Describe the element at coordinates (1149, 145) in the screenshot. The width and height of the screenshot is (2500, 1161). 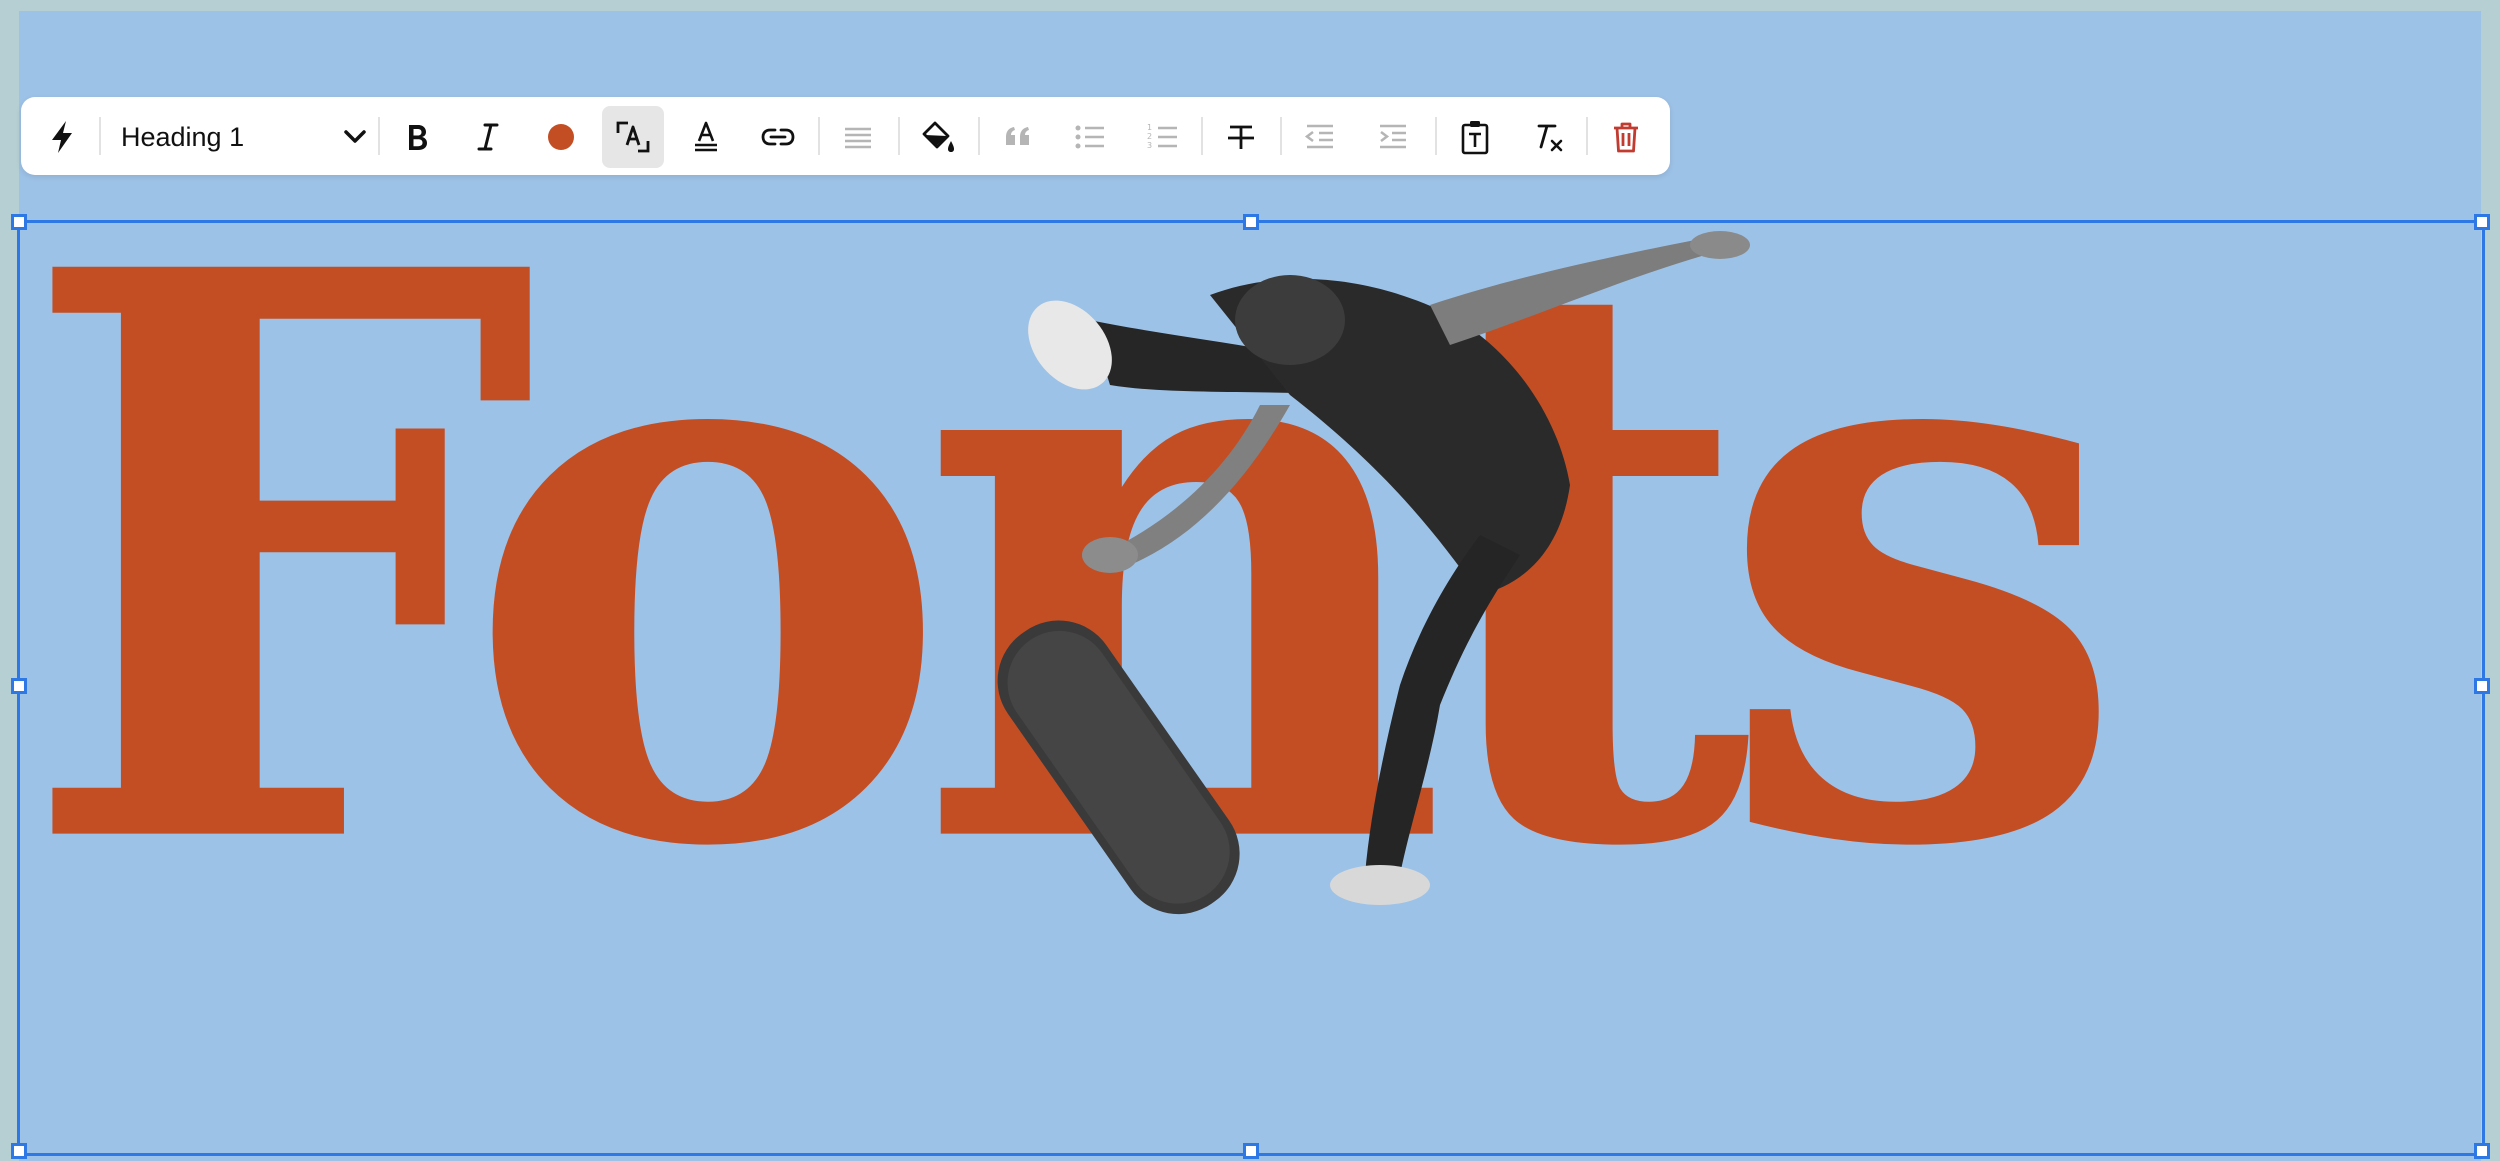
I see `svg-text: 3` at that location.